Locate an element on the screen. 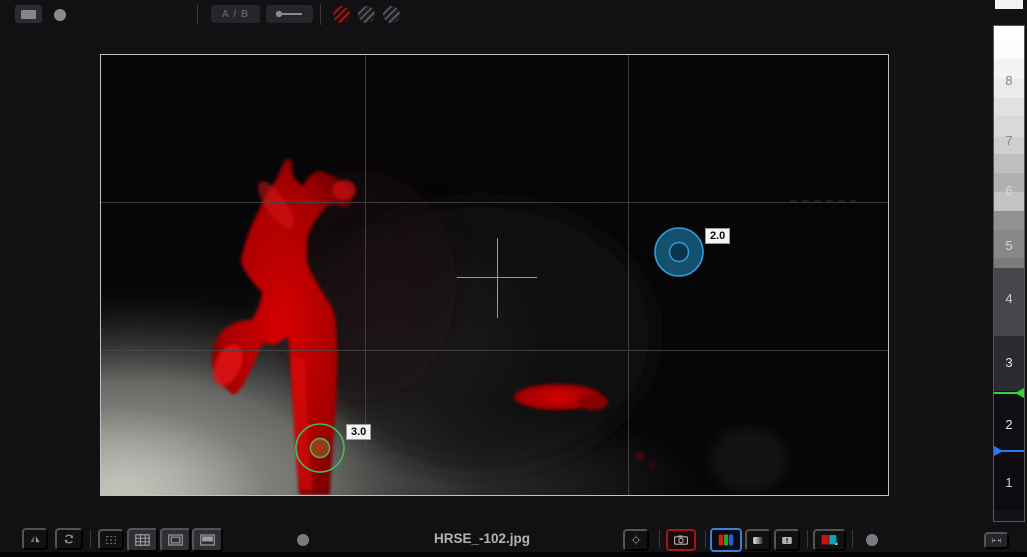 The image size is (1027, 557). frame-overlay-icon is located at coordinates (175, 540).